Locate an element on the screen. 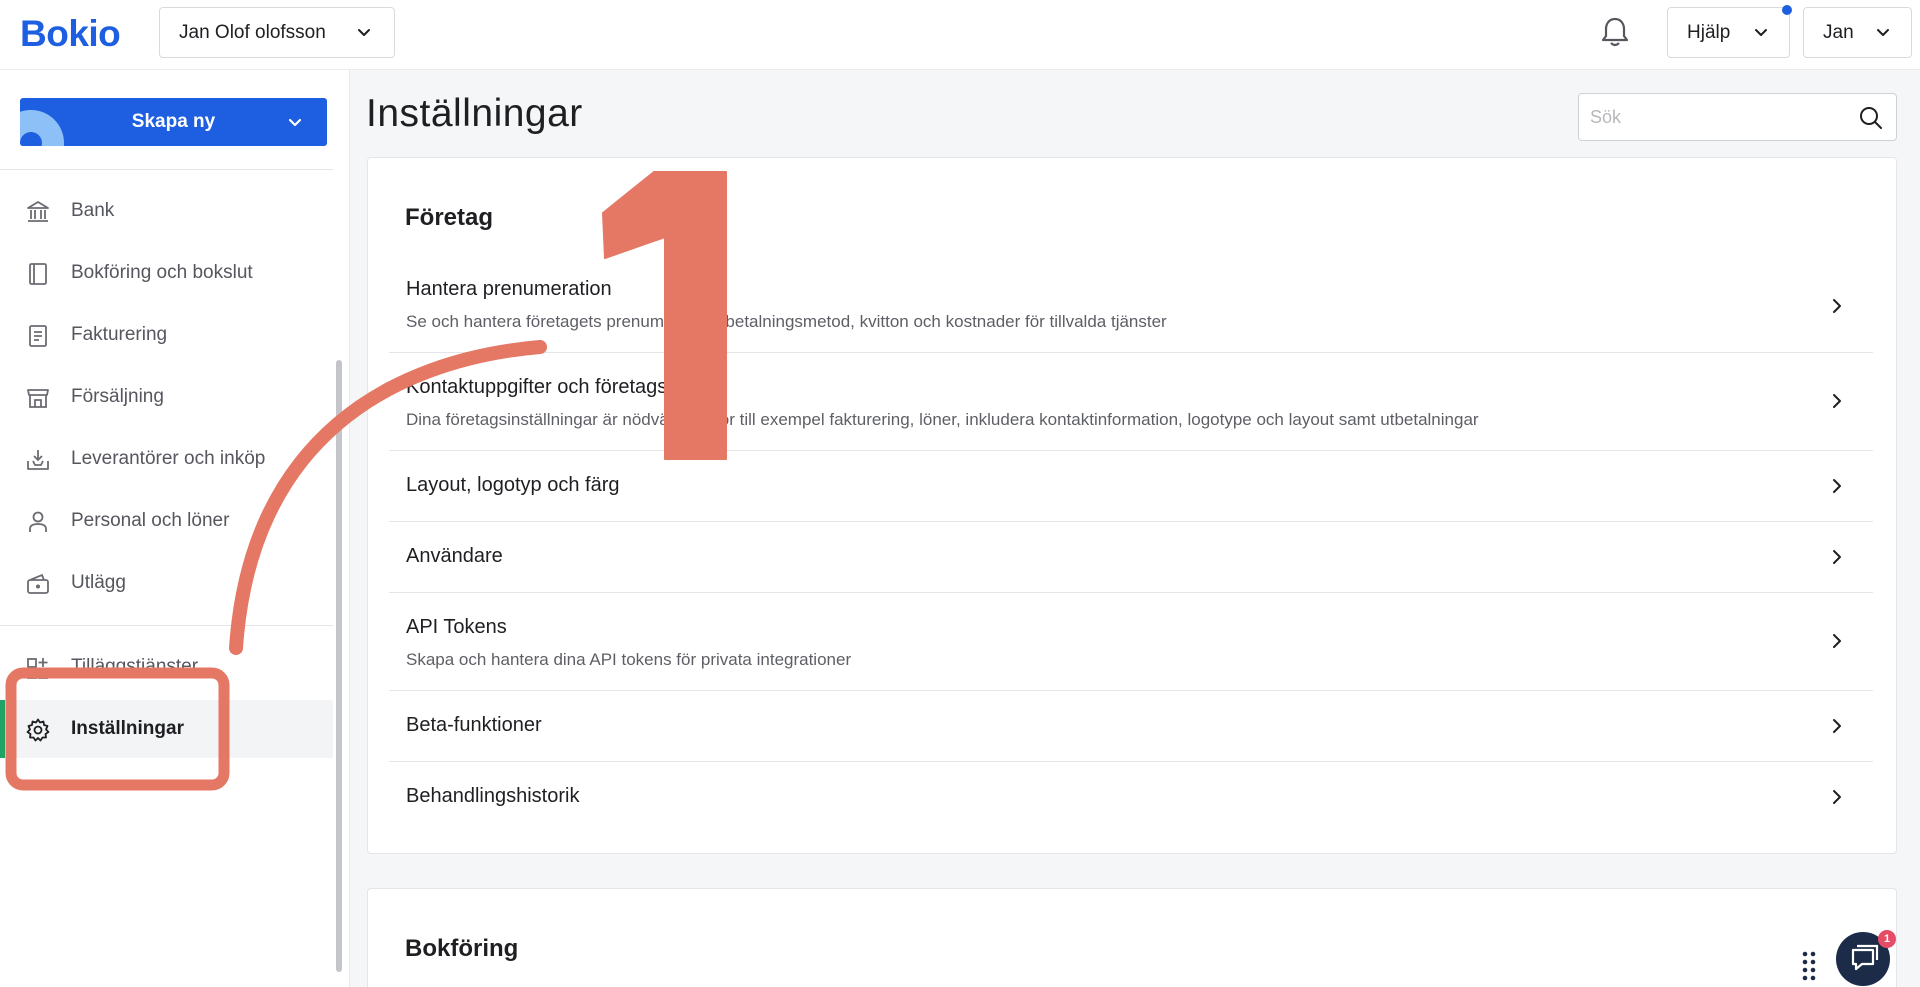 This screenshot has width=1920, height=987. drag-grip-icon is located at coordinates (1809, 968).